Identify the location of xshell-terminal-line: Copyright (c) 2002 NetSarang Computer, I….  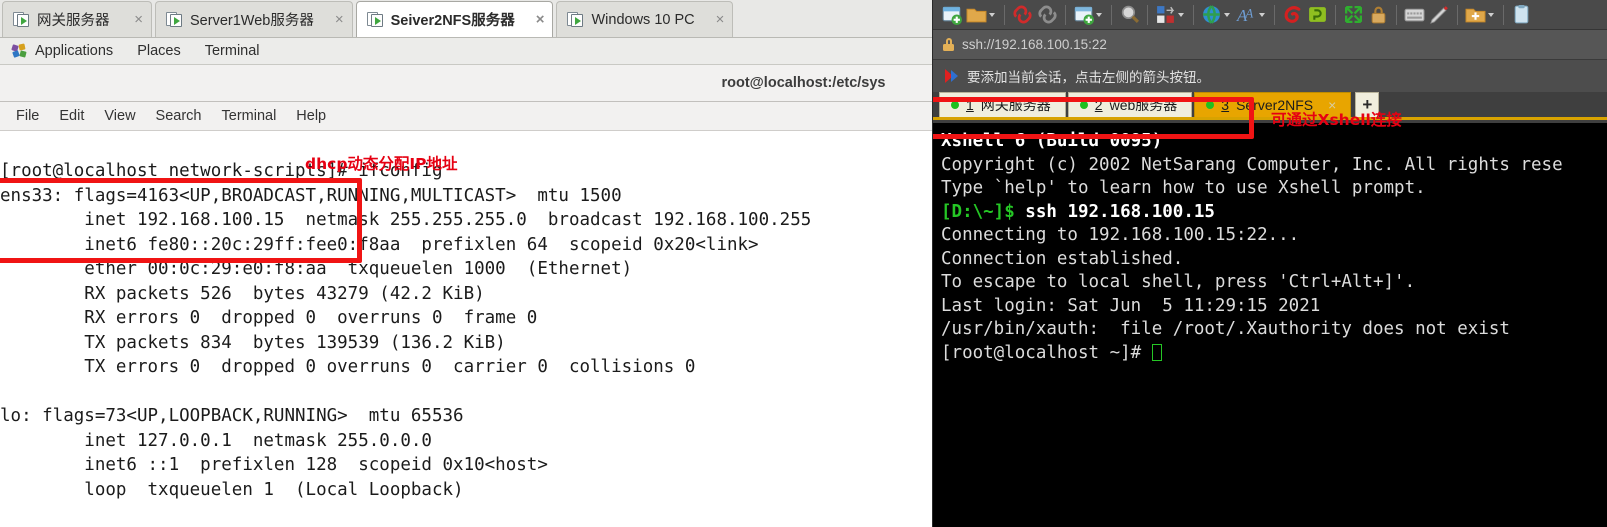
(1252, 164).